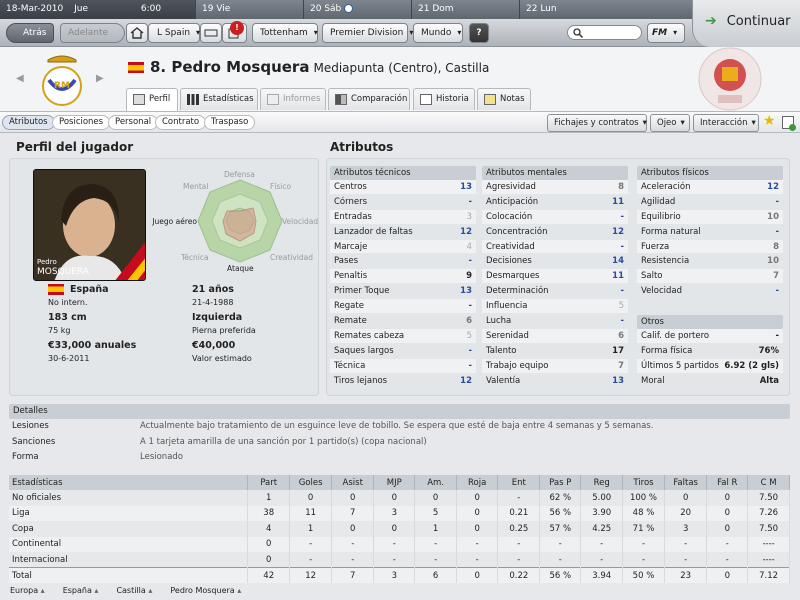 Image resolution: width=800 pixels, height=600 pixels. I want to click on tab-label: Informes, so click(302, 99).